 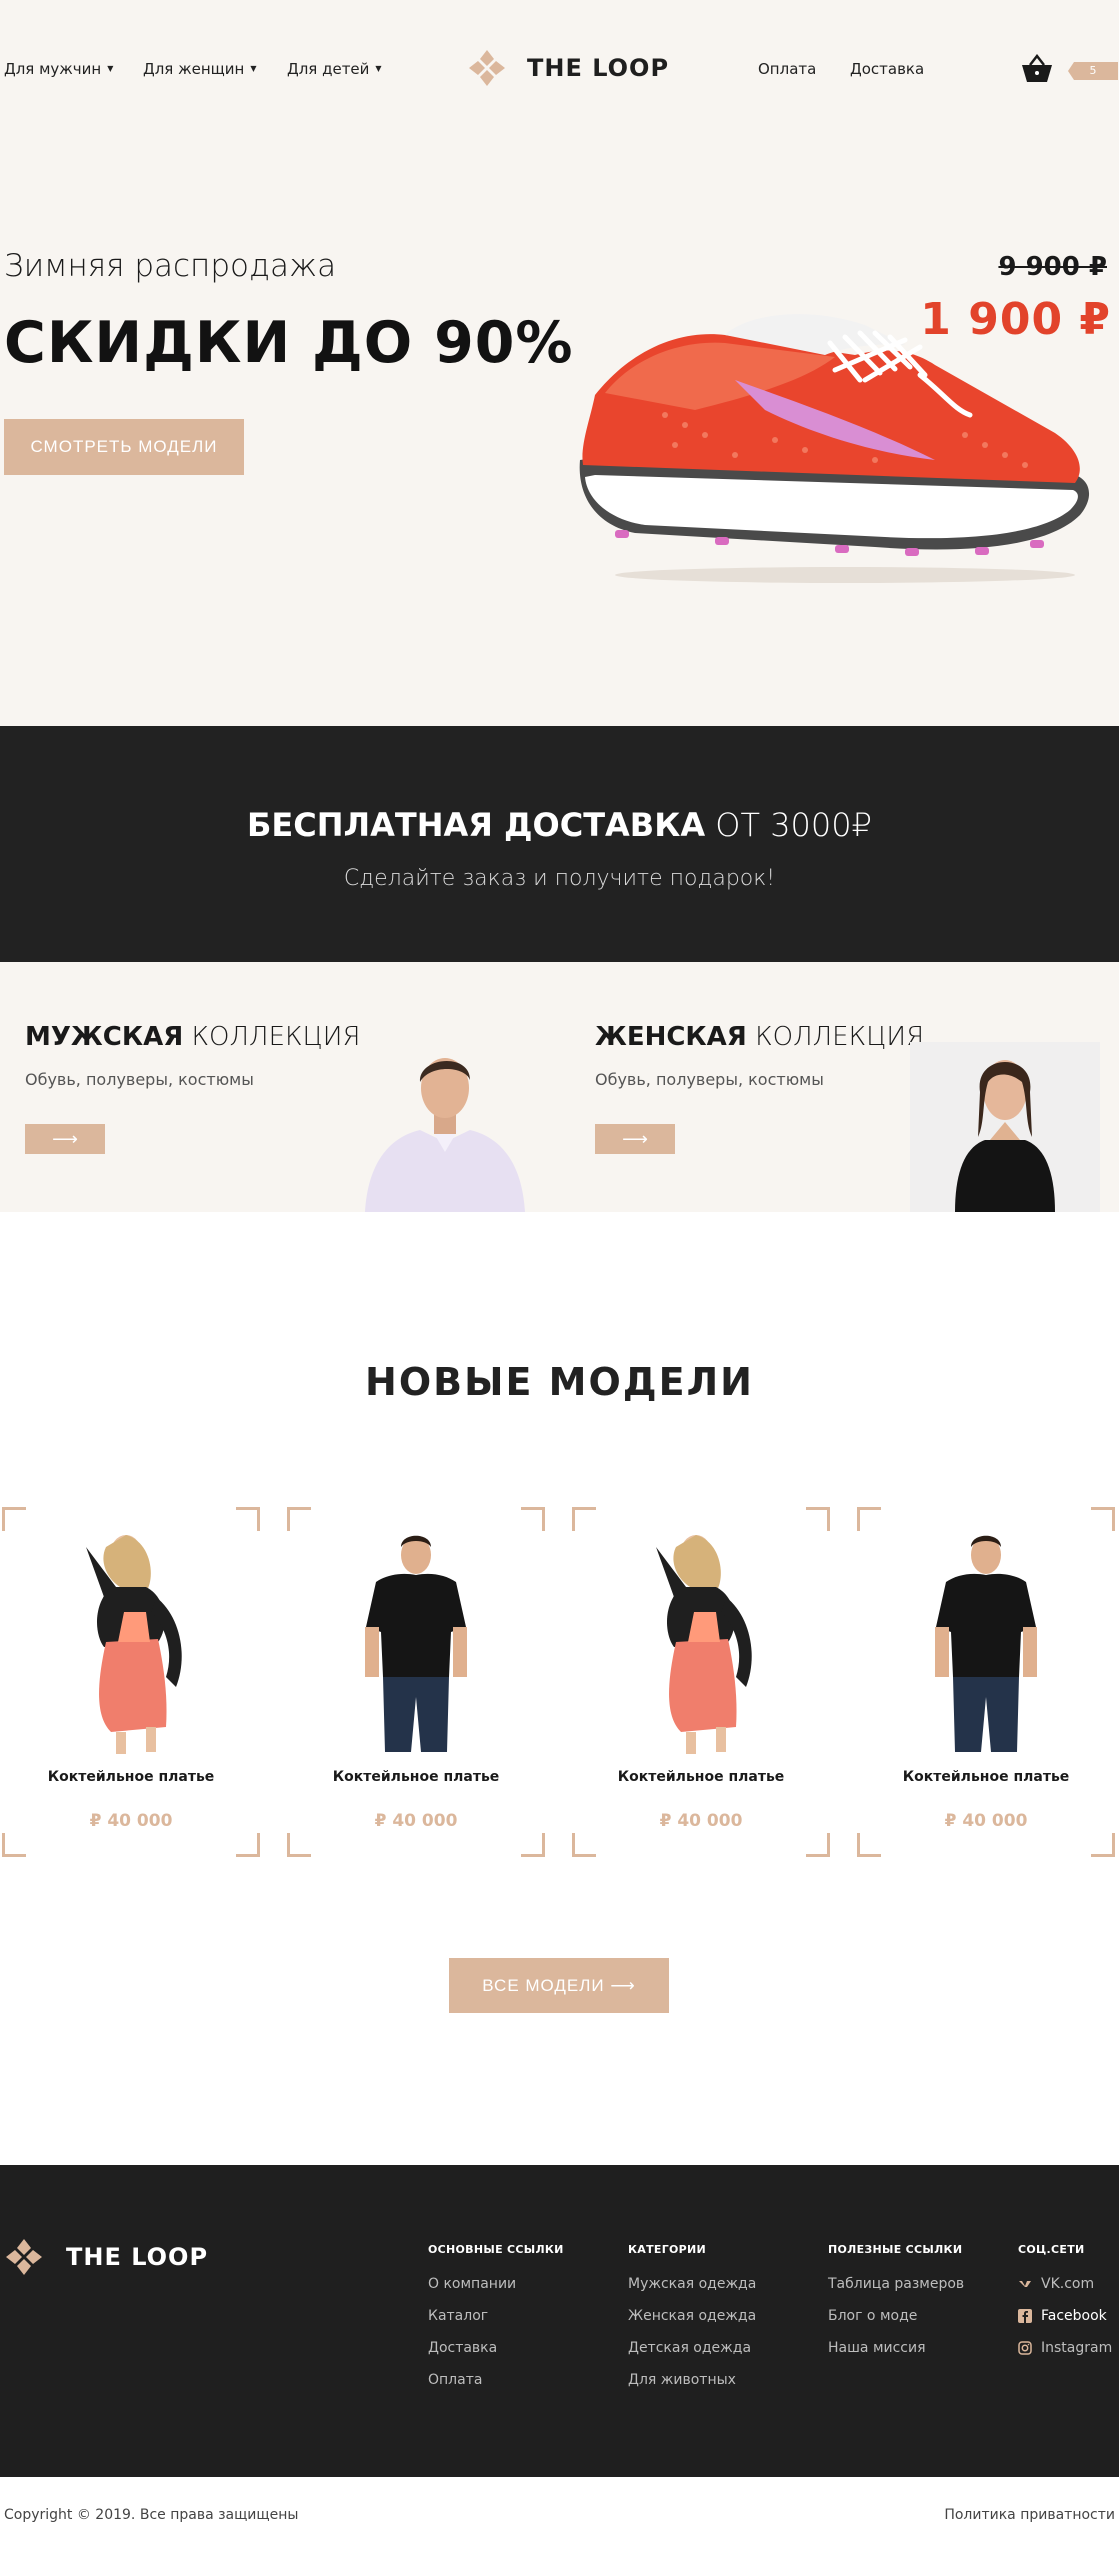 I want to click on nav-women: Для женщин ▼, so click(x=200, y=69).